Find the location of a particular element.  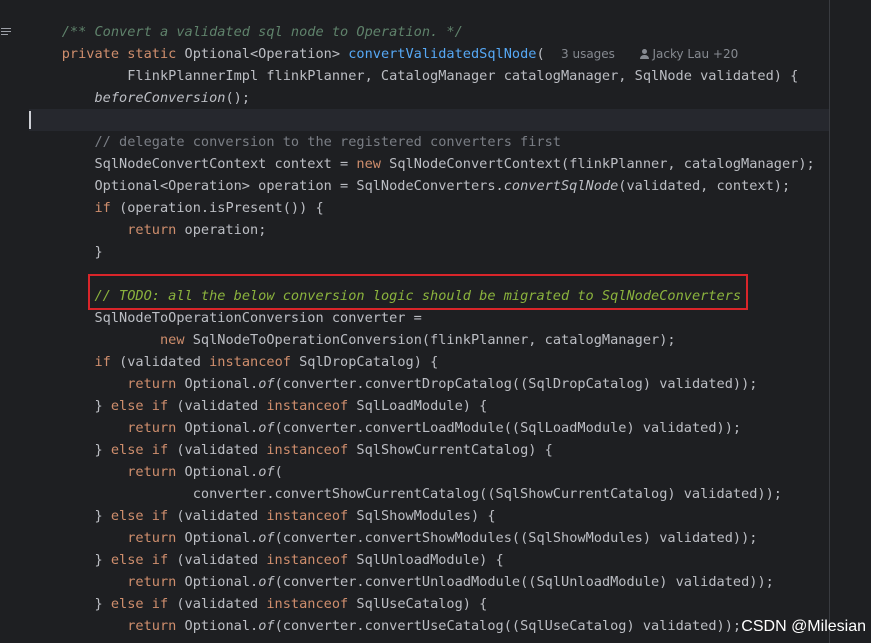

method-call: beforeConversion is located at coordinates (160, 98).